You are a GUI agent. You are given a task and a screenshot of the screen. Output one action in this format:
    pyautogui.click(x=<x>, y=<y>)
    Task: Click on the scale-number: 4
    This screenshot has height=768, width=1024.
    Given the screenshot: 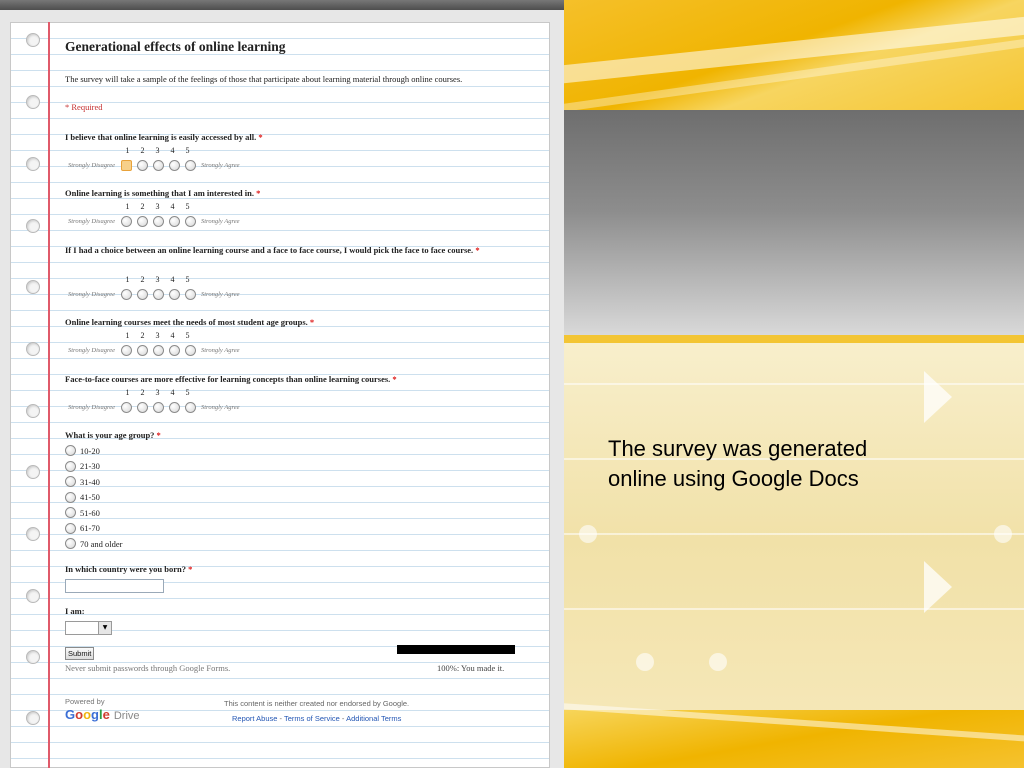 What is the action you would take?
    pyautogui.click(x=172, y=392)
    